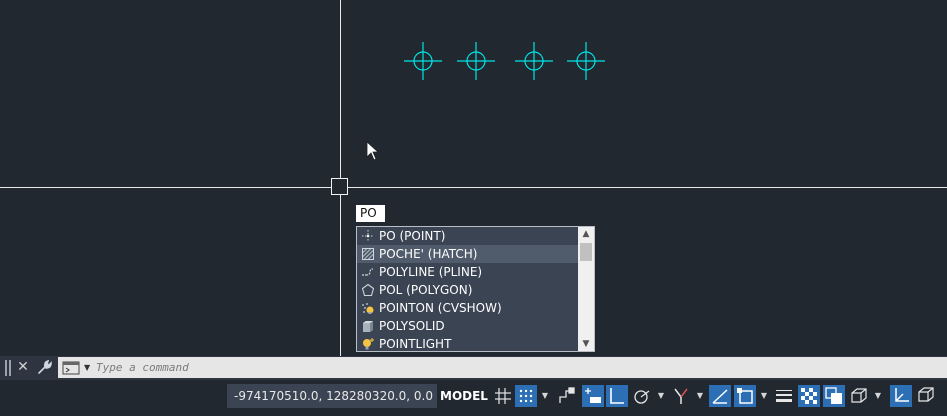  I want to click on scroll-up-icon: ▲, so click(586, 234).